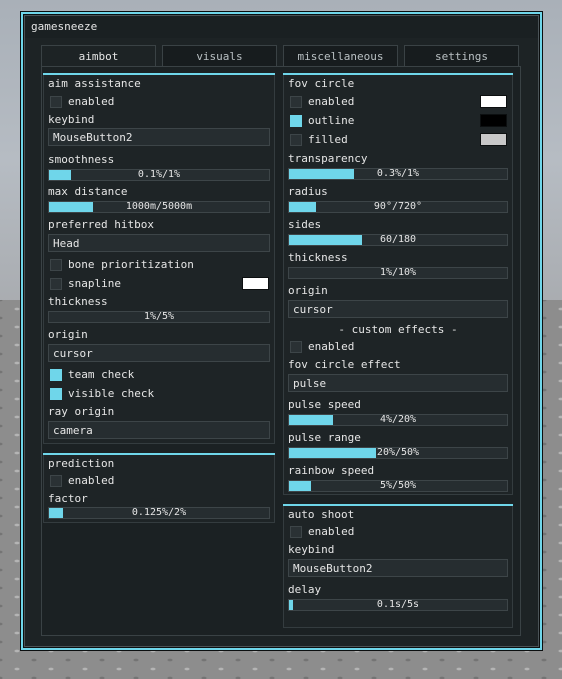 The width and height of the screenshot is (562, 679). I want to click on team-check-label: team check, so click(101, 374).